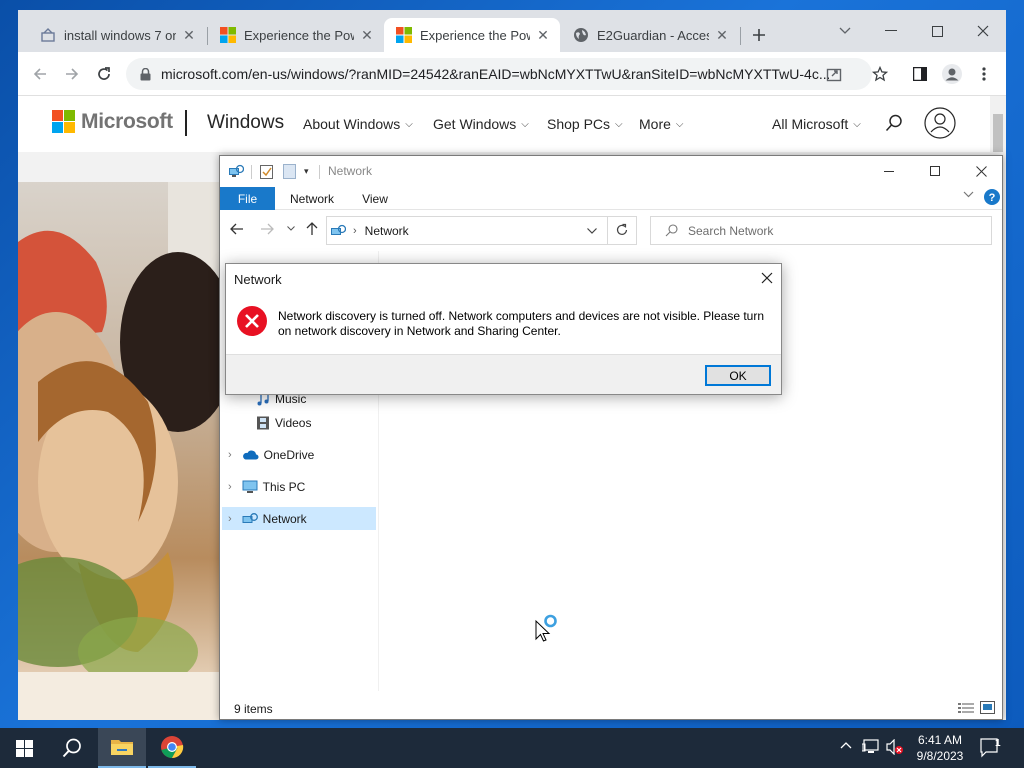 The width and height of the screenshot is (1024, 768). I want to click on tab-experience-power-2: Experience the Power ✕, so click(472, 35).